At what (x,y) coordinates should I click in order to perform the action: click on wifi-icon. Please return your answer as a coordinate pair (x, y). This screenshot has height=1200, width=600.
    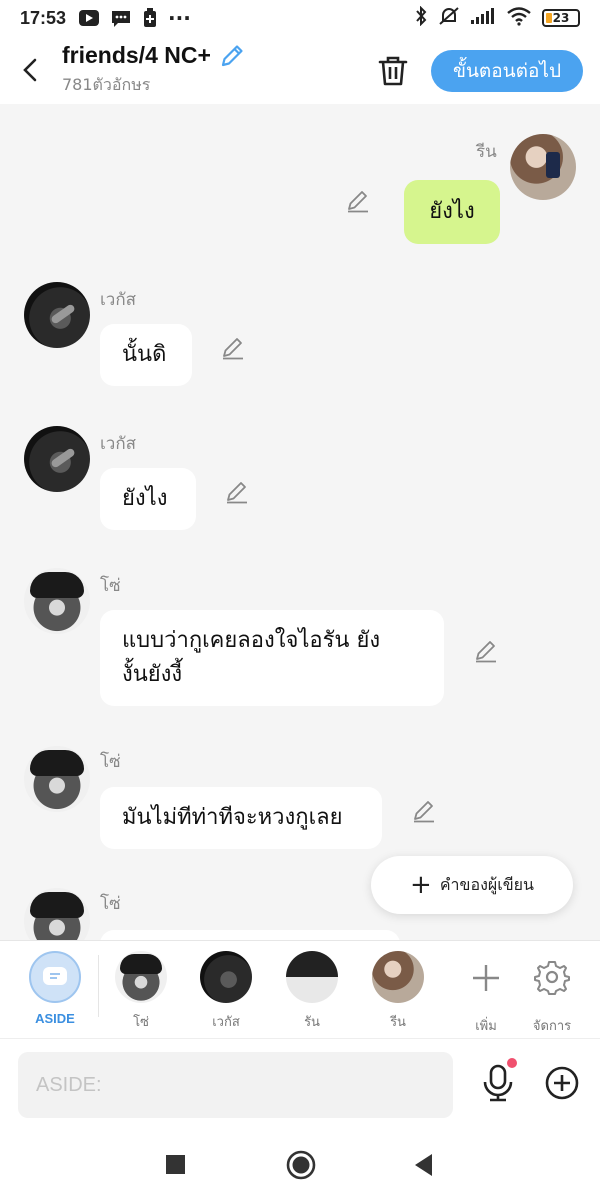
    Looking at the image, I should click on (519, 18).